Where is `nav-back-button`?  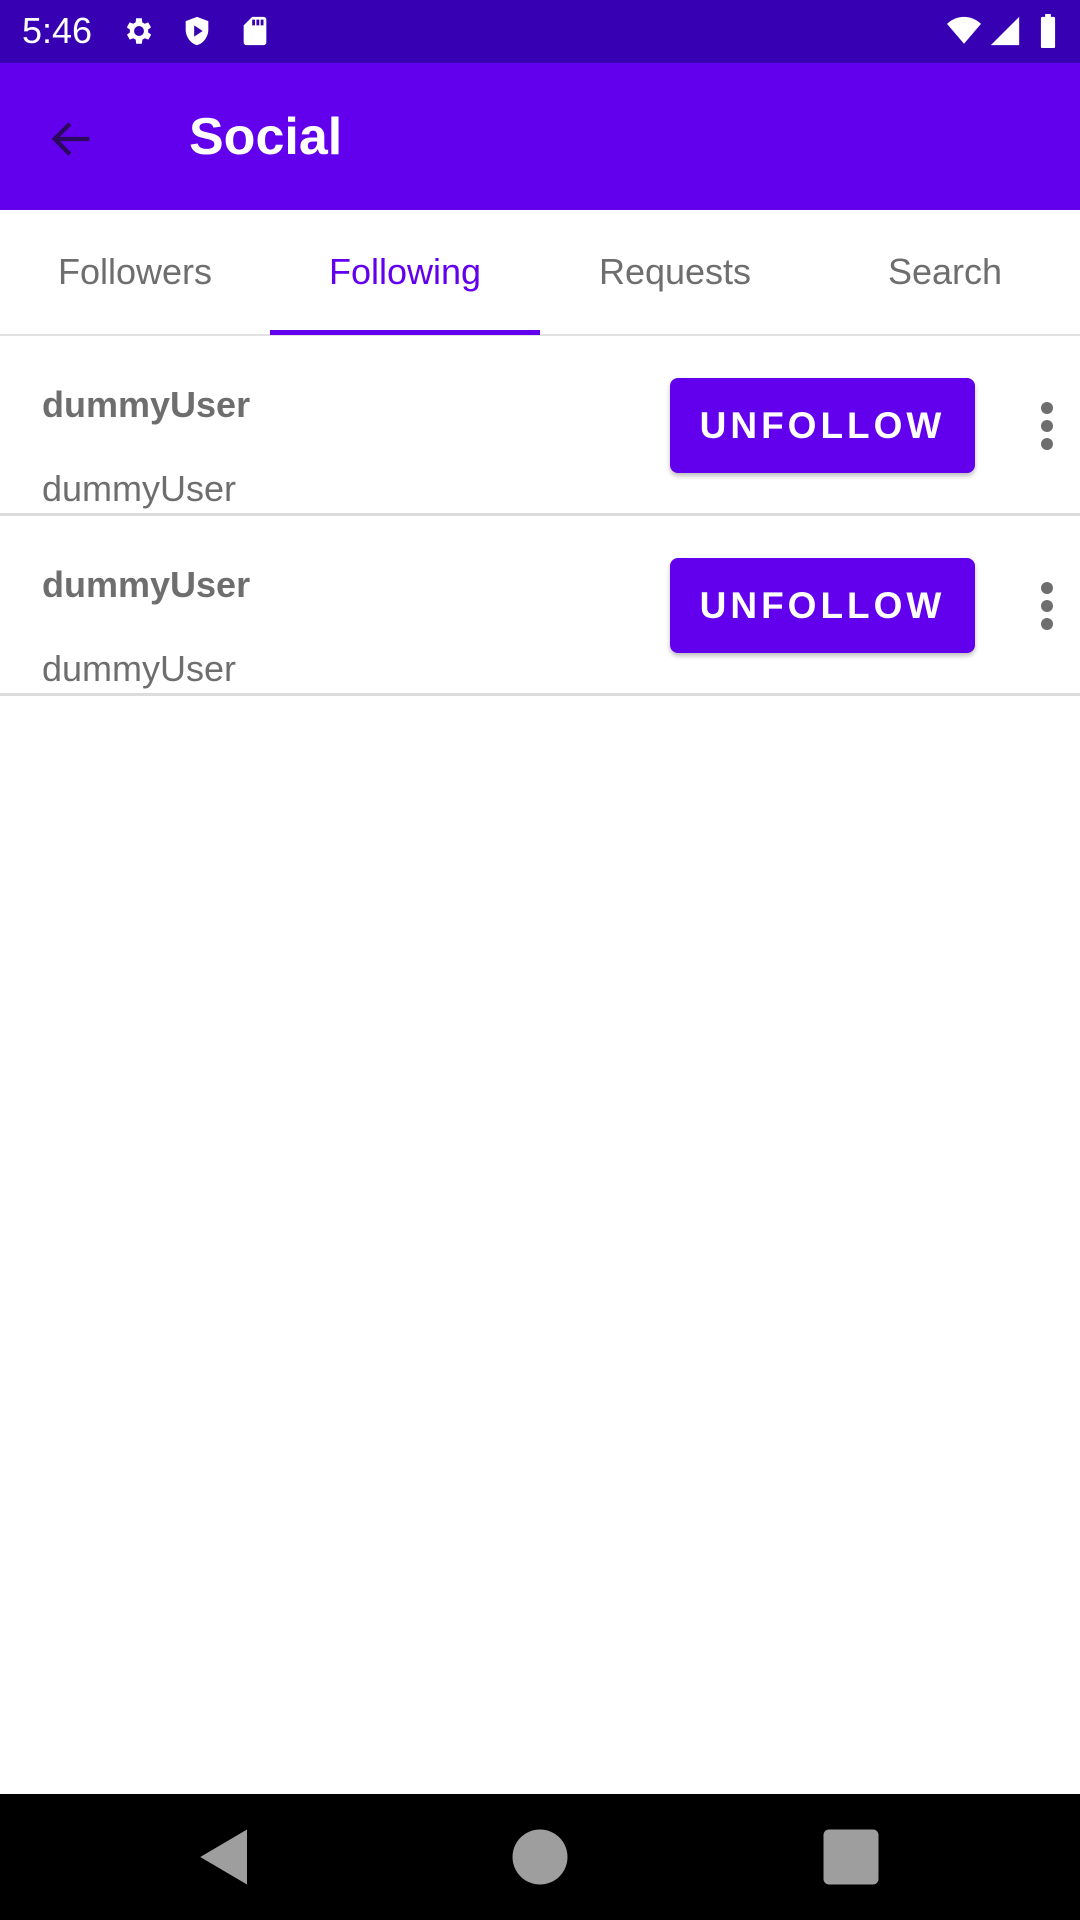 nav-back-button is located at coordinates (225, 1857).